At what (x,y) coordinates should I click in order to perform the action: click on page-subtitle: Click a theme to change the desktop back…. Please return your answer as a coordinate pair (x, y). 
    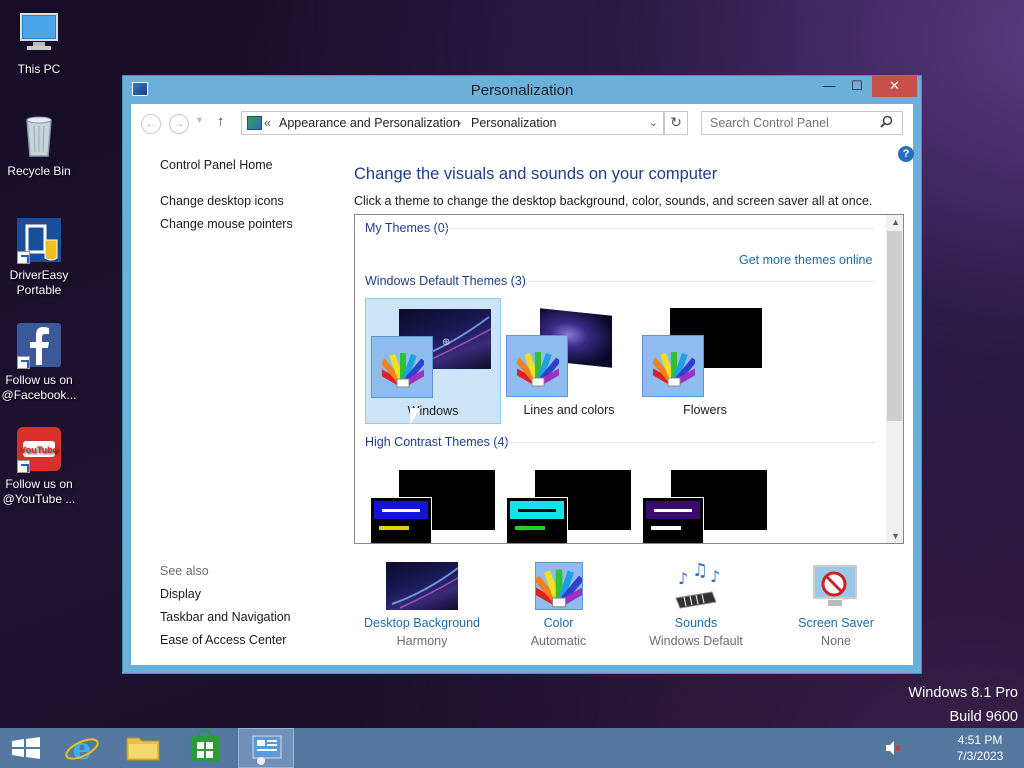
    Looking at the image, I should click on (613, 201).